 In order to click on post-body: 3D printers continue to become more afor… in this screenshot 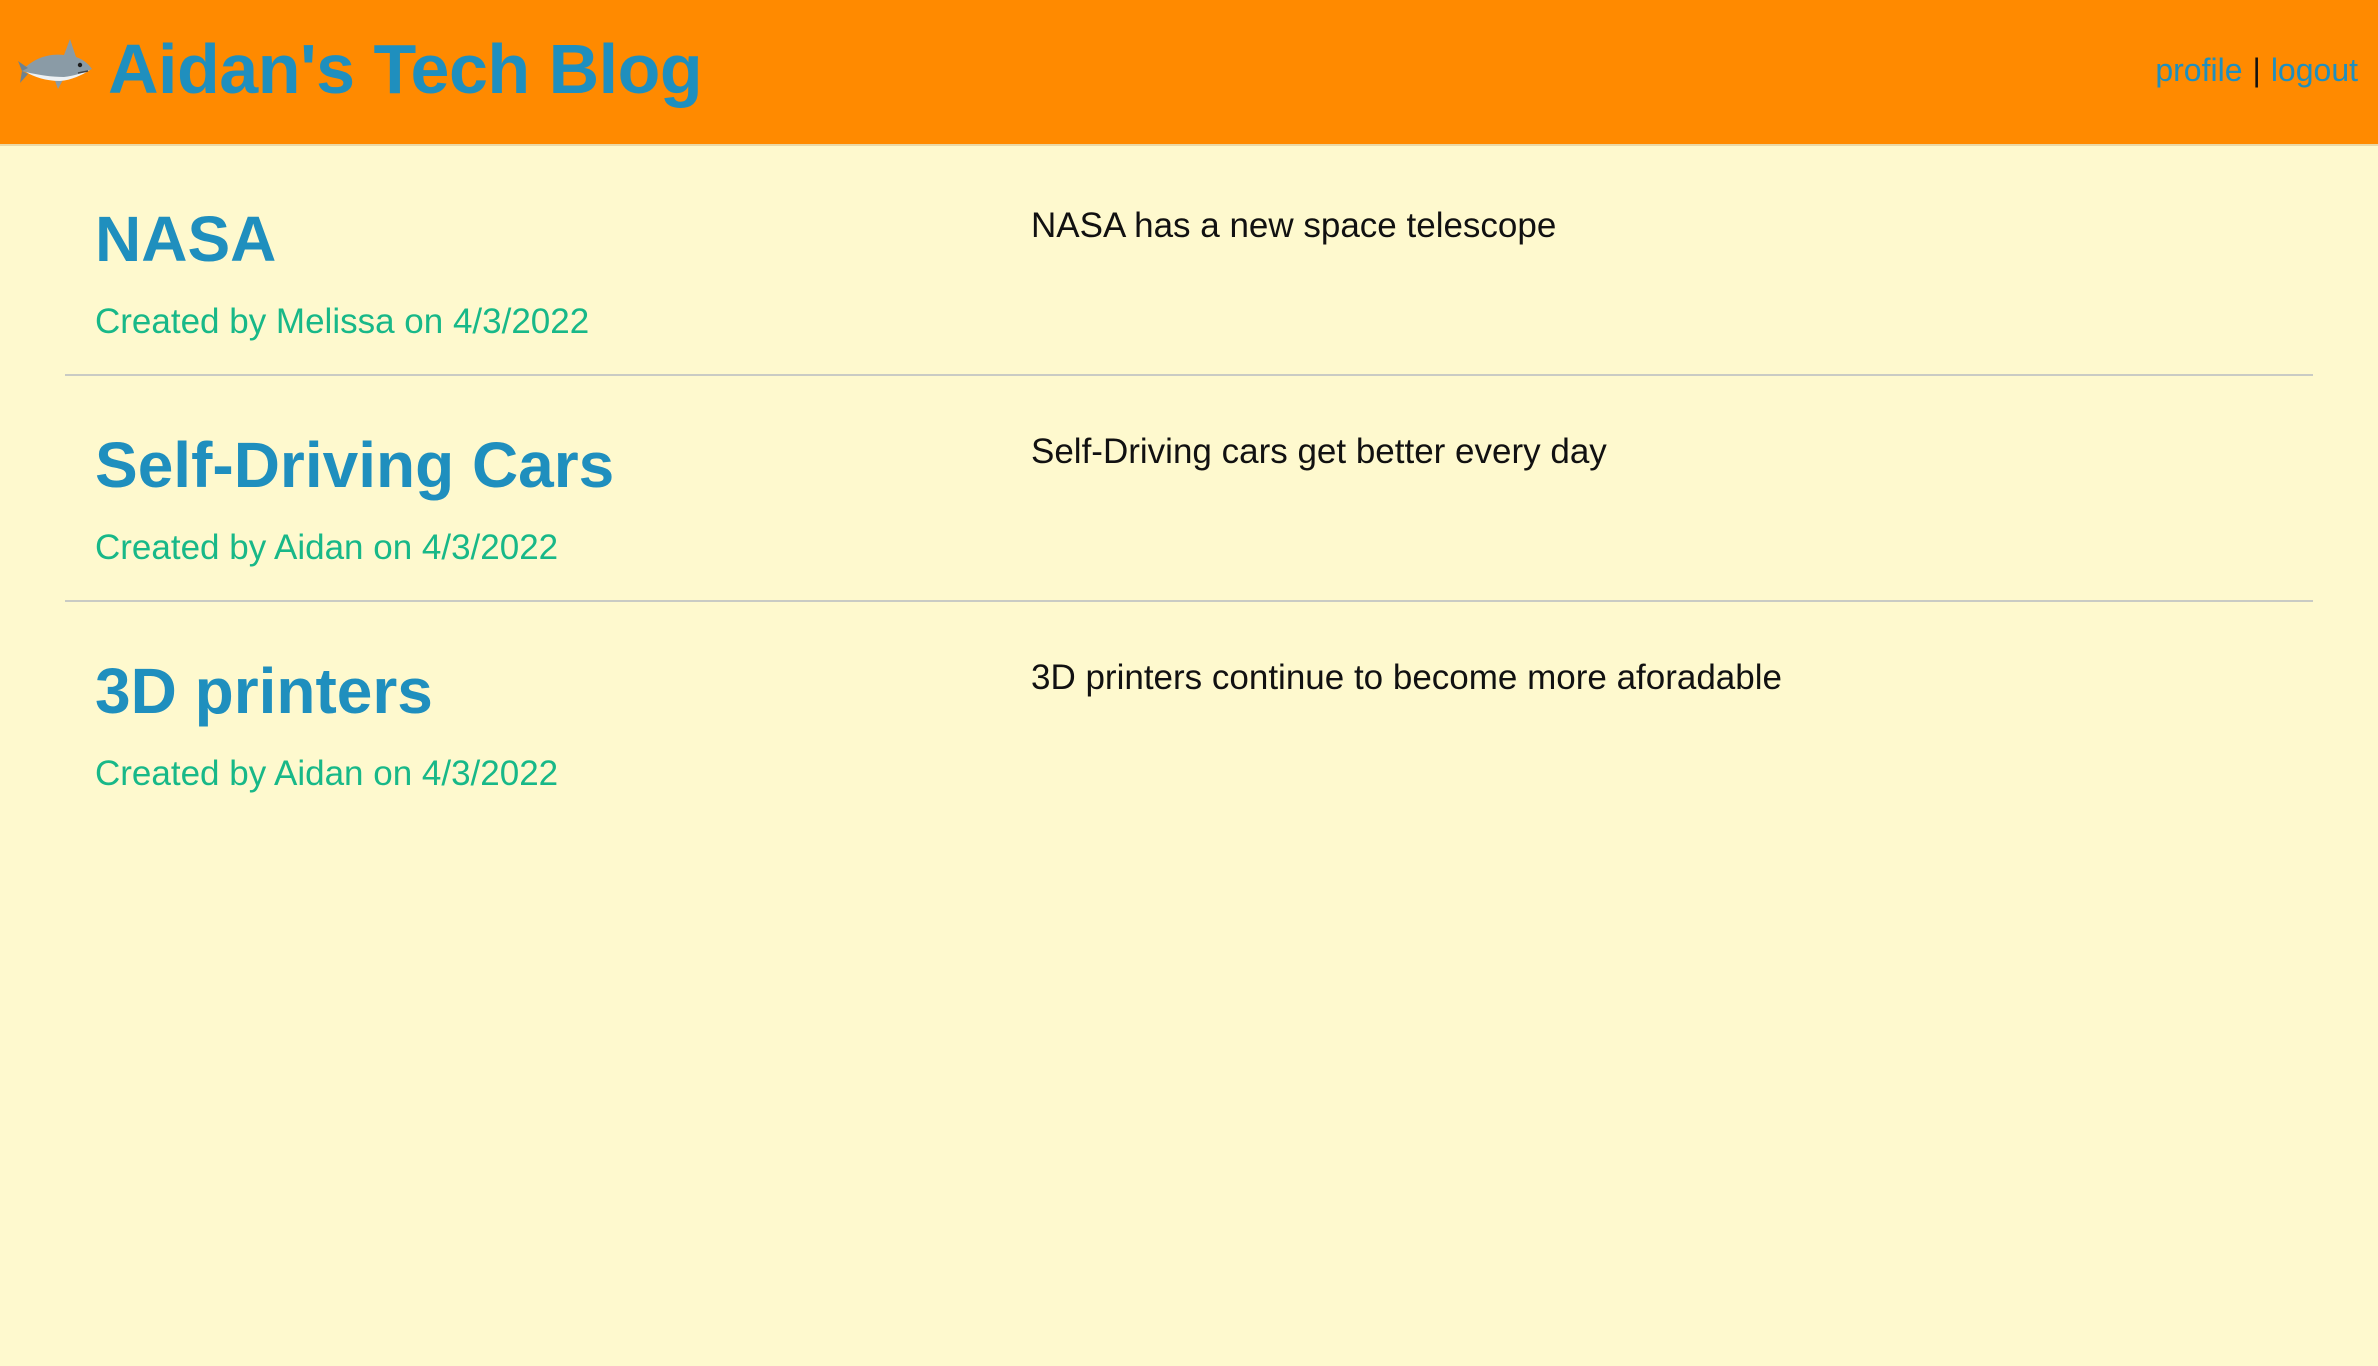, I will do `click(1406, 677)`.